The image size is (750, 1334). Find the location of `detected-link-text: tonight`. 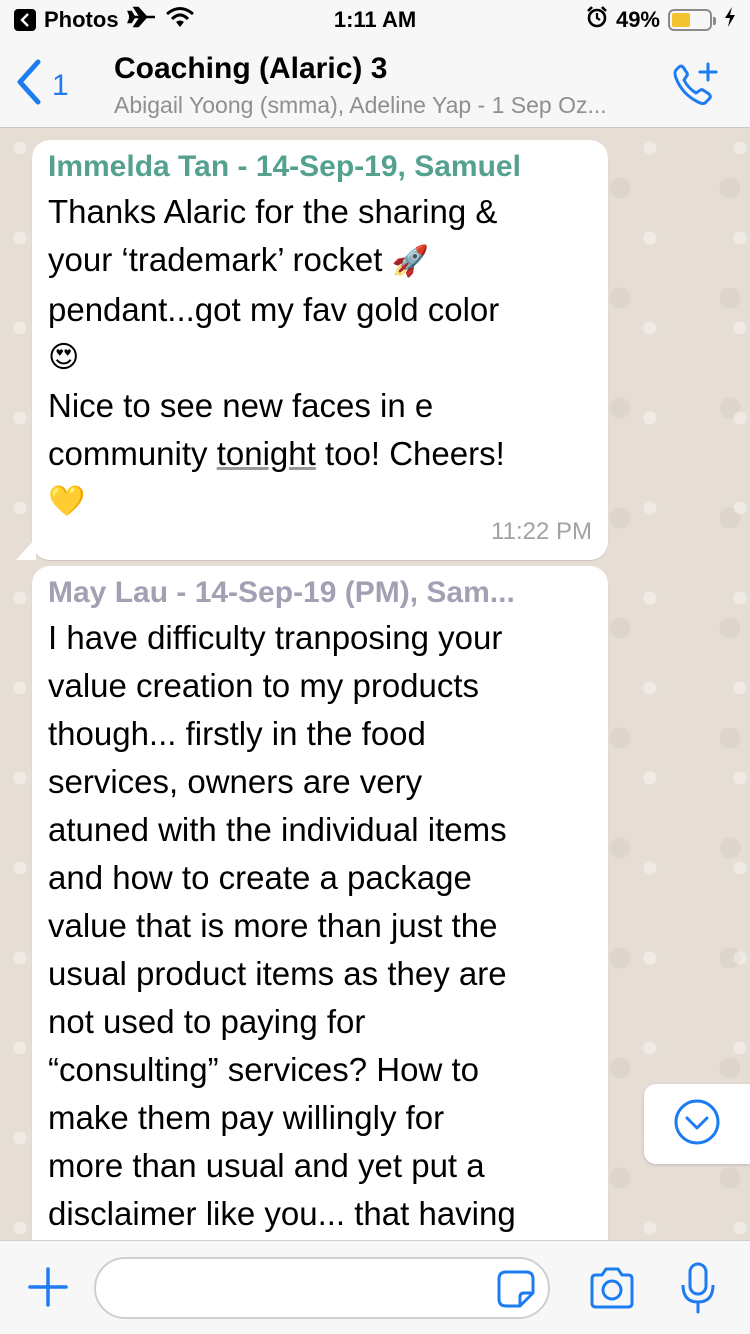

detected-link-text: tonight is located at coordinates (266, 453).